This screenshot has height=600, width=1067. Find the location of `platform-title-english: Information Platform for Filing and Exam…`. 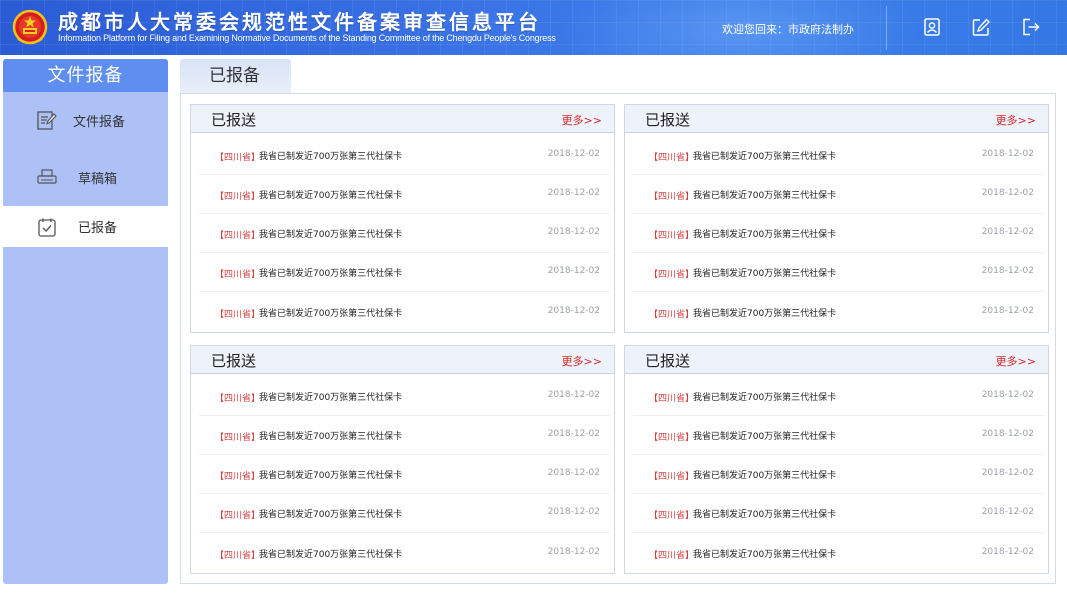

platform-title-english: Information Platform for Filing and Exam… is located at coordinates (307, 38).